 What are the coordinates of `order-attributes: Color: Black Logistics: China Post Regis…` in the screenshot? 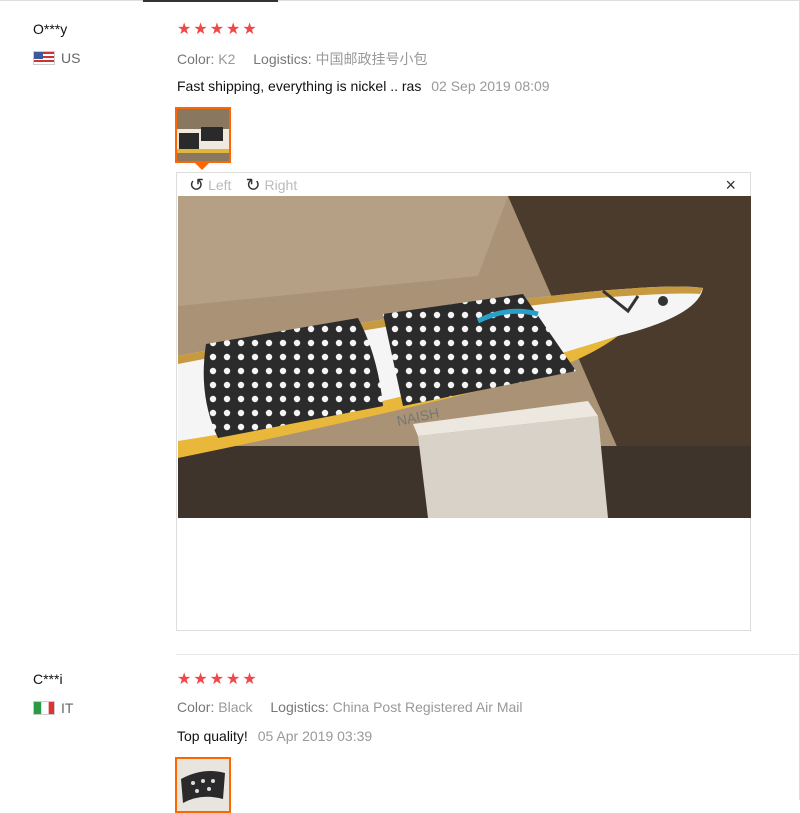 It's located at (357, 707).